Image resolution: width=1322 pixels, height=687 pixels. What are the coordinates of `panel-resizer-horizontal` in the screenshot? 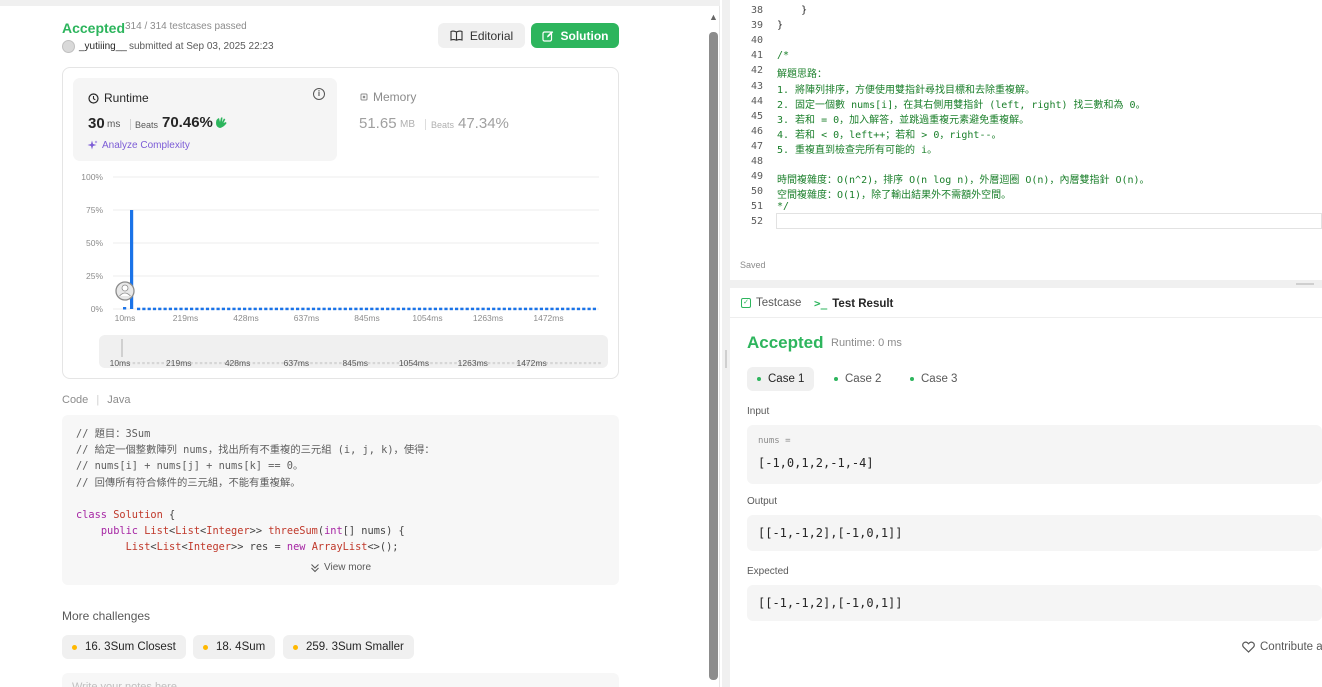 It's located at (1026, 284).